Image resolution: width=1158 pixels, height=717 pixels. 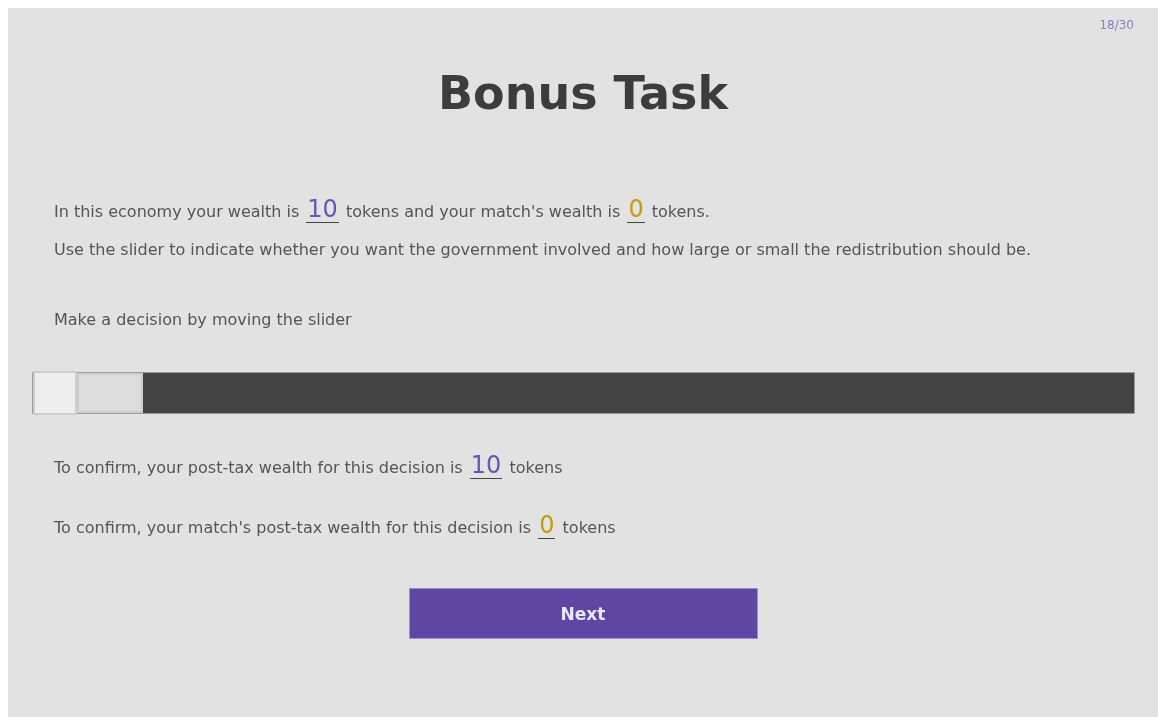 I want to click on sentence: In this economy your wealth is 10 tokens and your match's wealth is 0 tokens., so click(x=382, y=210).